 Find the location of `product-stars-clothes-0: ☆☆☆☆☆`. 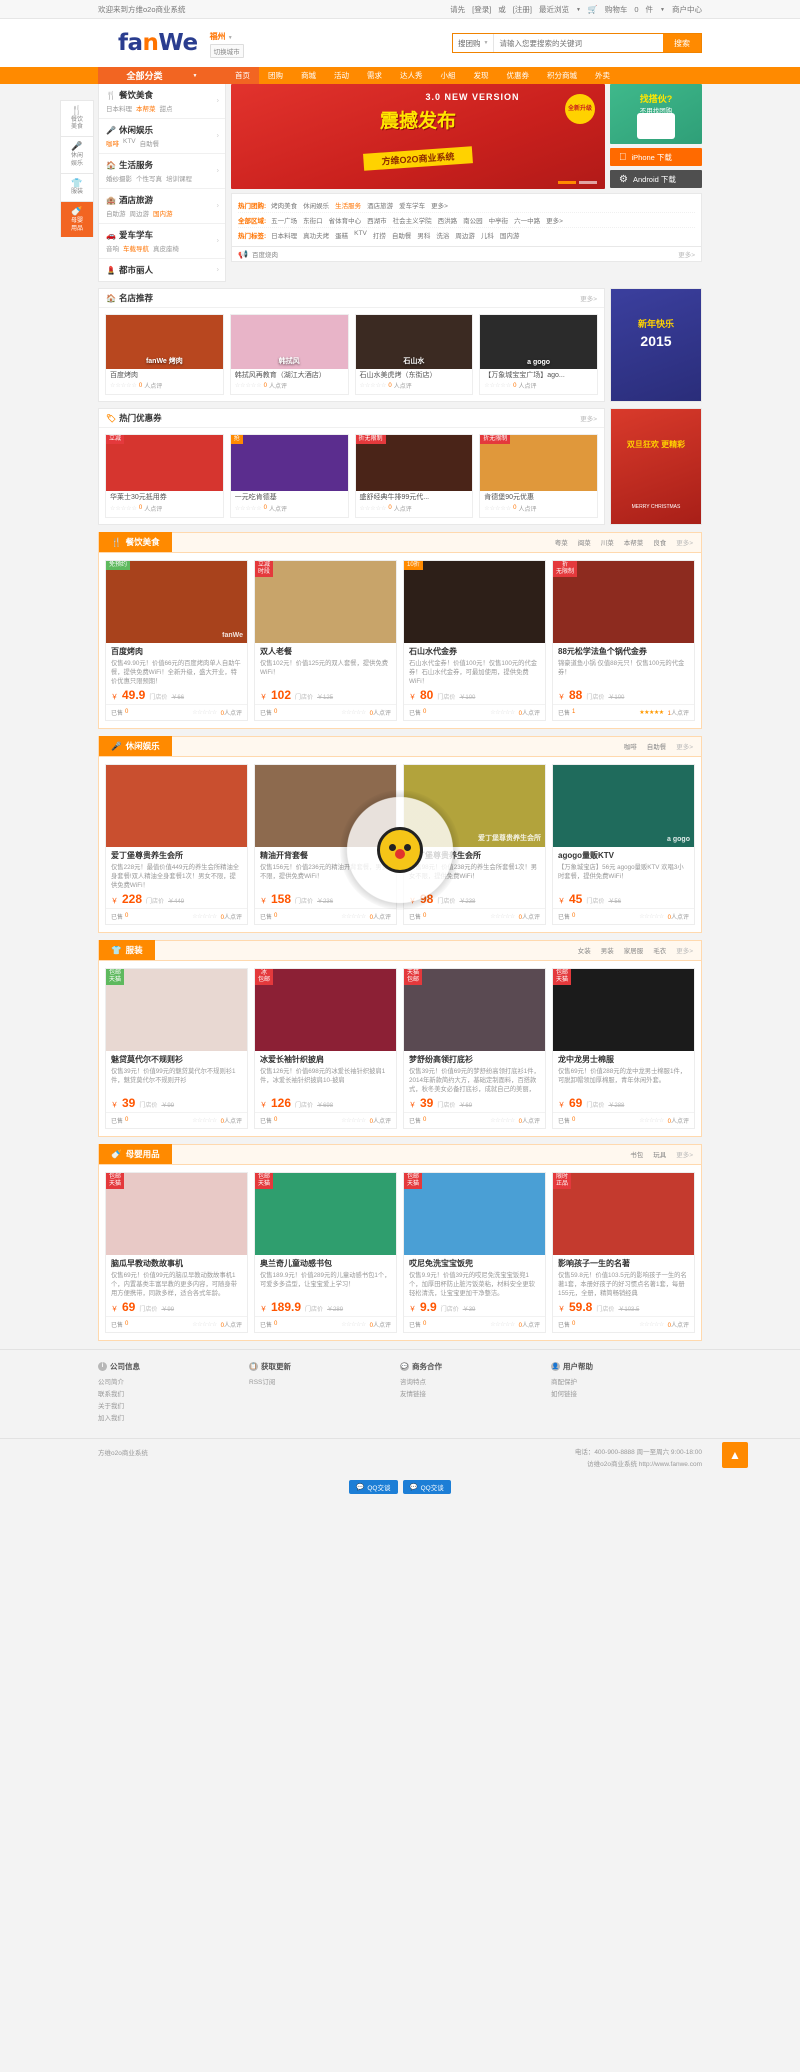

product-stars-clothes-0: ☆☆☆☆☆ is located at coordinates (204, 1120).